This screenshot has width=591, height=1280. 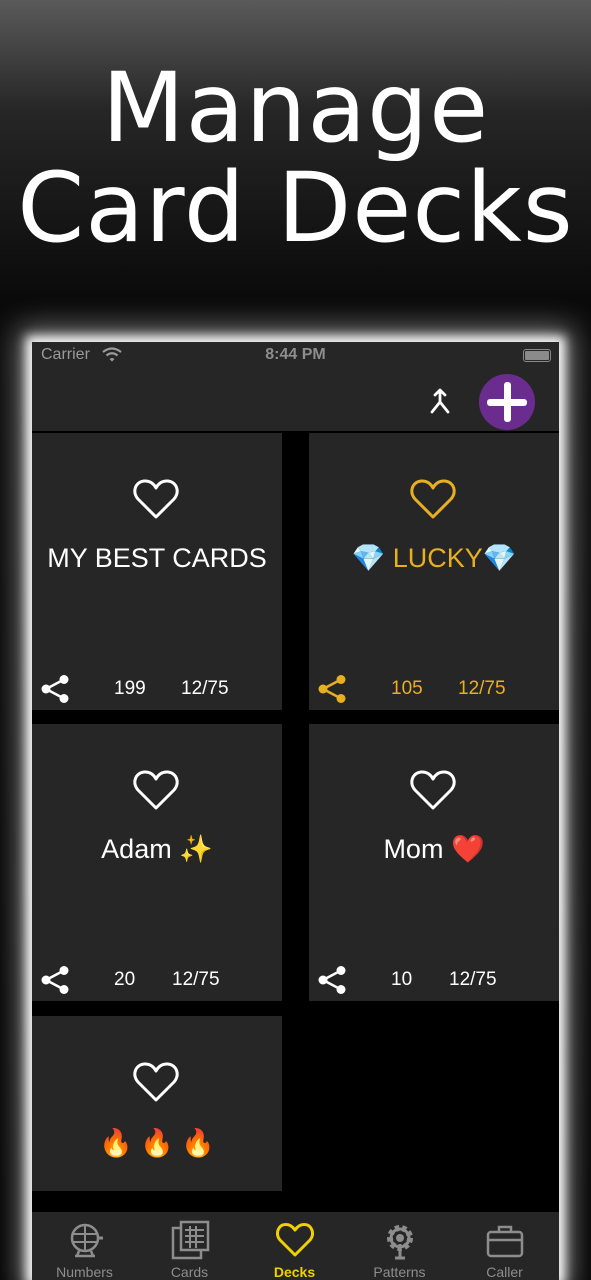 I want to click on deck-card: Mom ❤️ 10 12/75, so click(x=434, y=862).